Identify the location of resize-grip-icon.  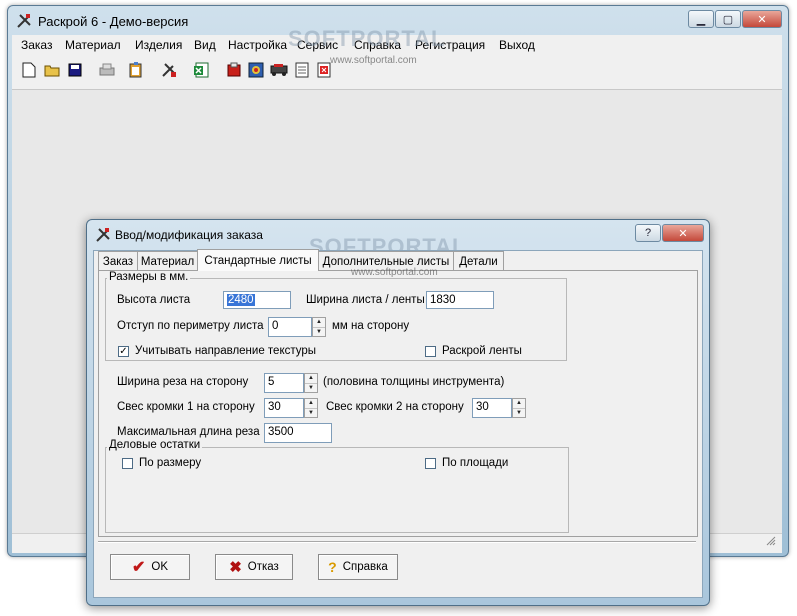
(771, 542).